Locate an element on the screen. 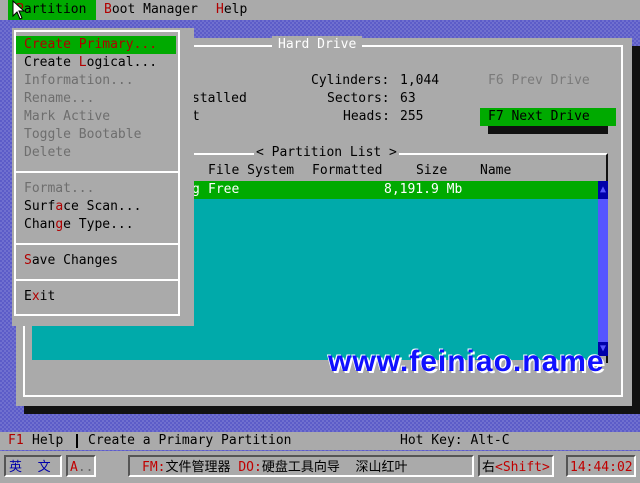  quick-launch-bar: FM:文件管理器 DO:硬盘工具向导 深山红叶 is located at coordinates (301, 466).